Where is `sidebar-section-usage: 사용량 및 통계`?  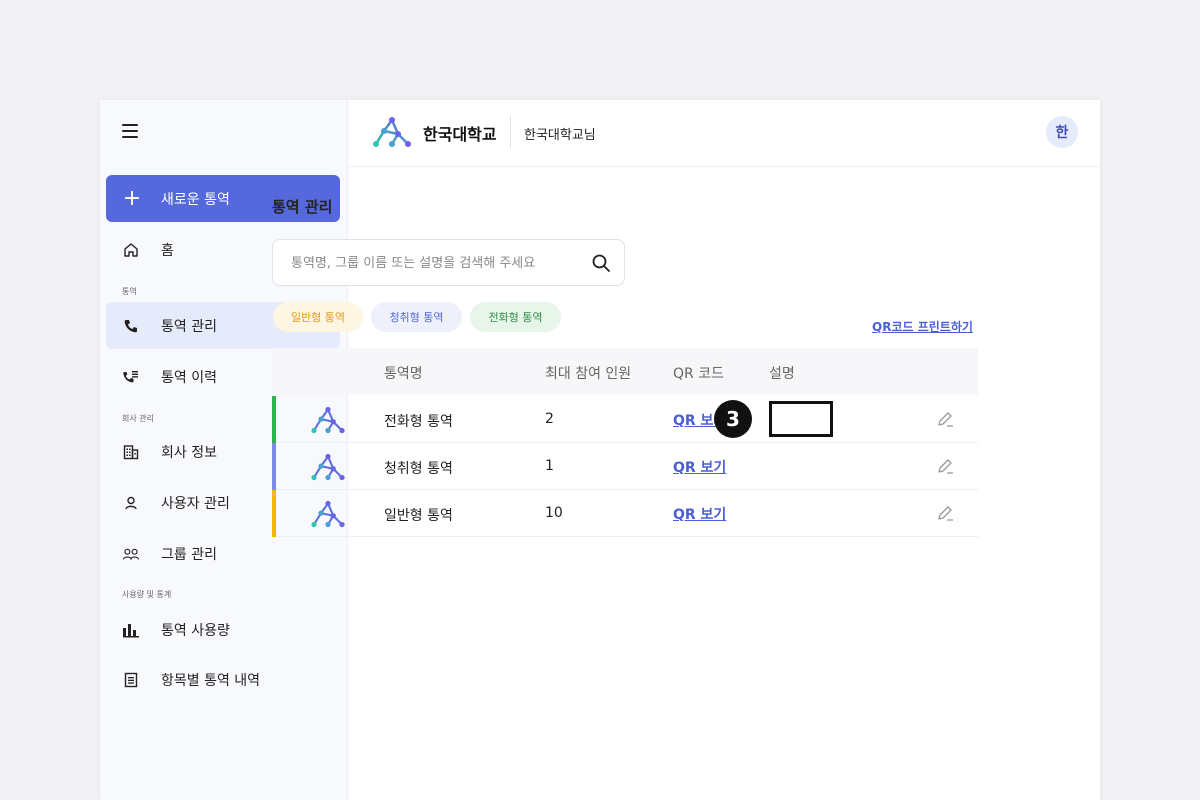 sidebar-section-usage: 사용량 및 통계 is located at coordinates (147, 594).